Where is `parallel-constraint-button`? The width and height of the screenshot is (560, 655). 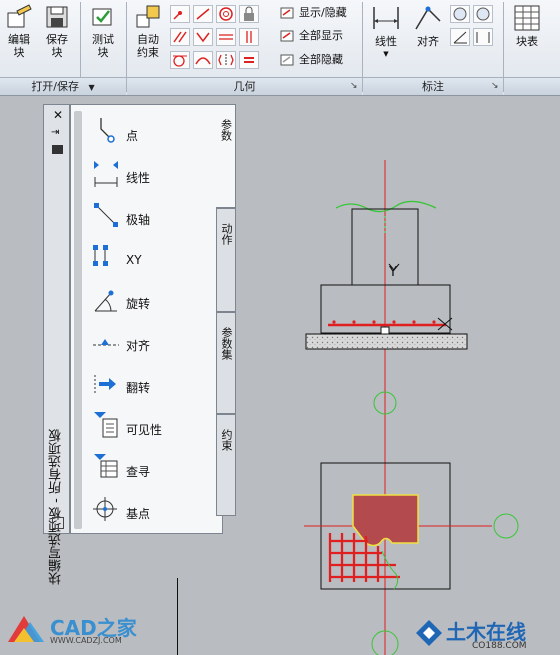
parallel-constraint-button is located at coordinates (180, 37).